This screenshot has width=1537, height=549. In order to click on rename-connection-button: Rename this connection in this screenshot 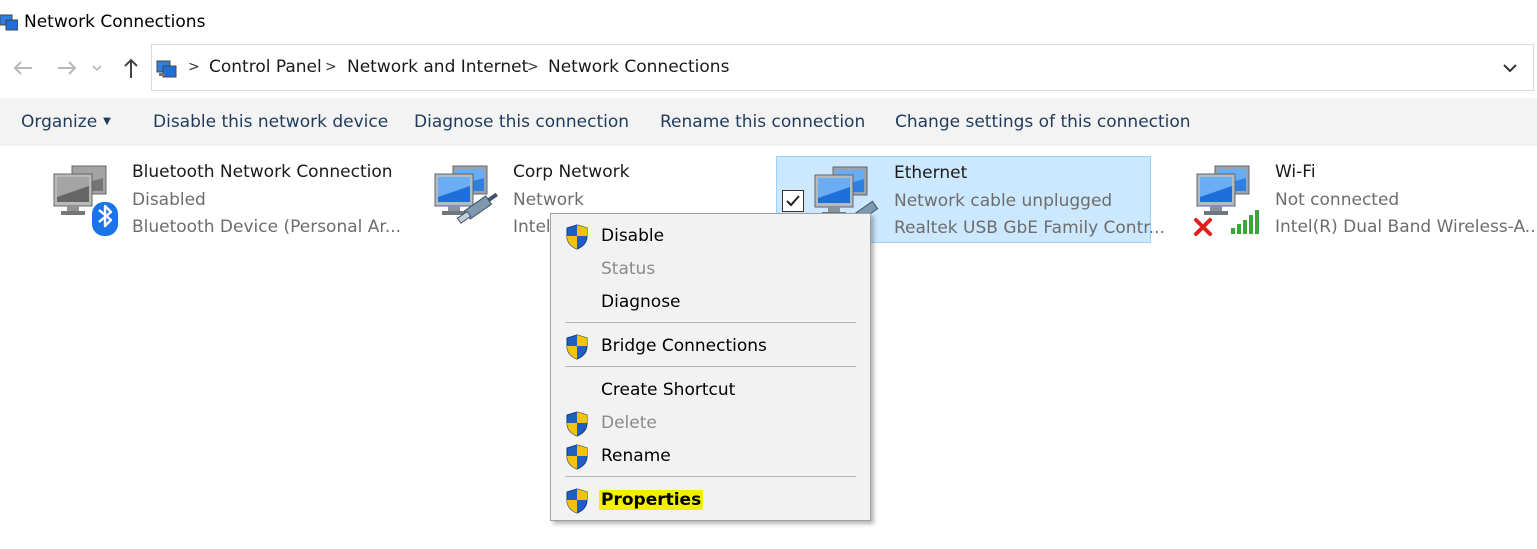, I will do `click(762, 122)`.